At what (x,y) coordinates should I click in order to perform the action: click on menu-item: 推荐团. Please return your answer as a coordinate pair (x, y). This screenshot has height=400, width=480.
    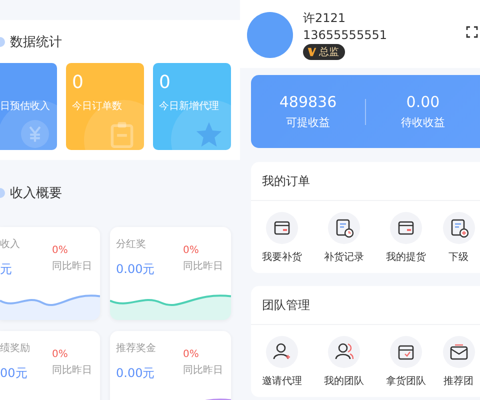
    Looking at the image, I should click on (458, 362).